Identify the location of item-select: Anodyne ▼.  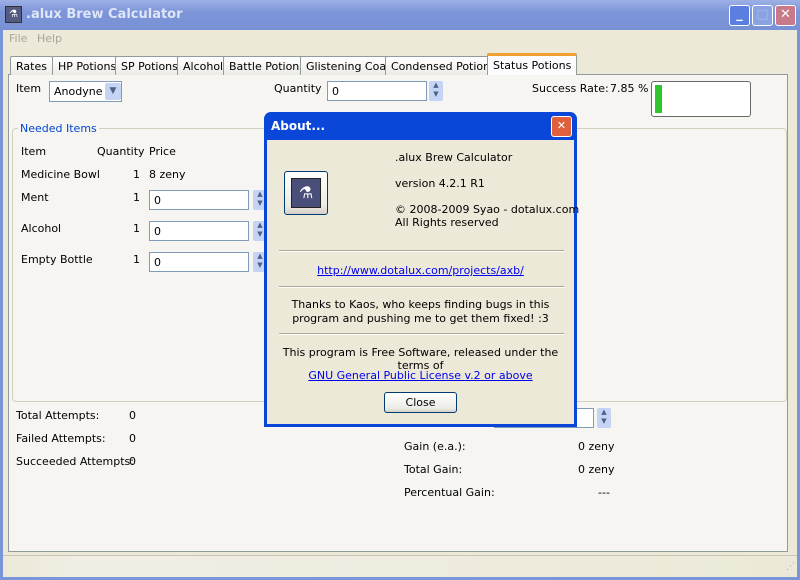
(85, 91).